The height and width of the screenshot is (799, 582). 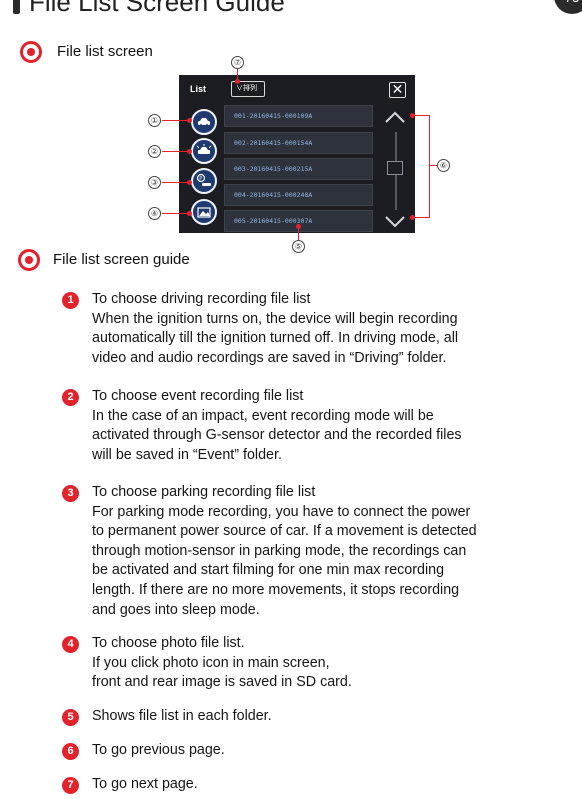 What do you see at coordinates (298, 195) in the screenshot?
I see `file-row: 004-20160415-000248A` at bounding box center [298, 195].